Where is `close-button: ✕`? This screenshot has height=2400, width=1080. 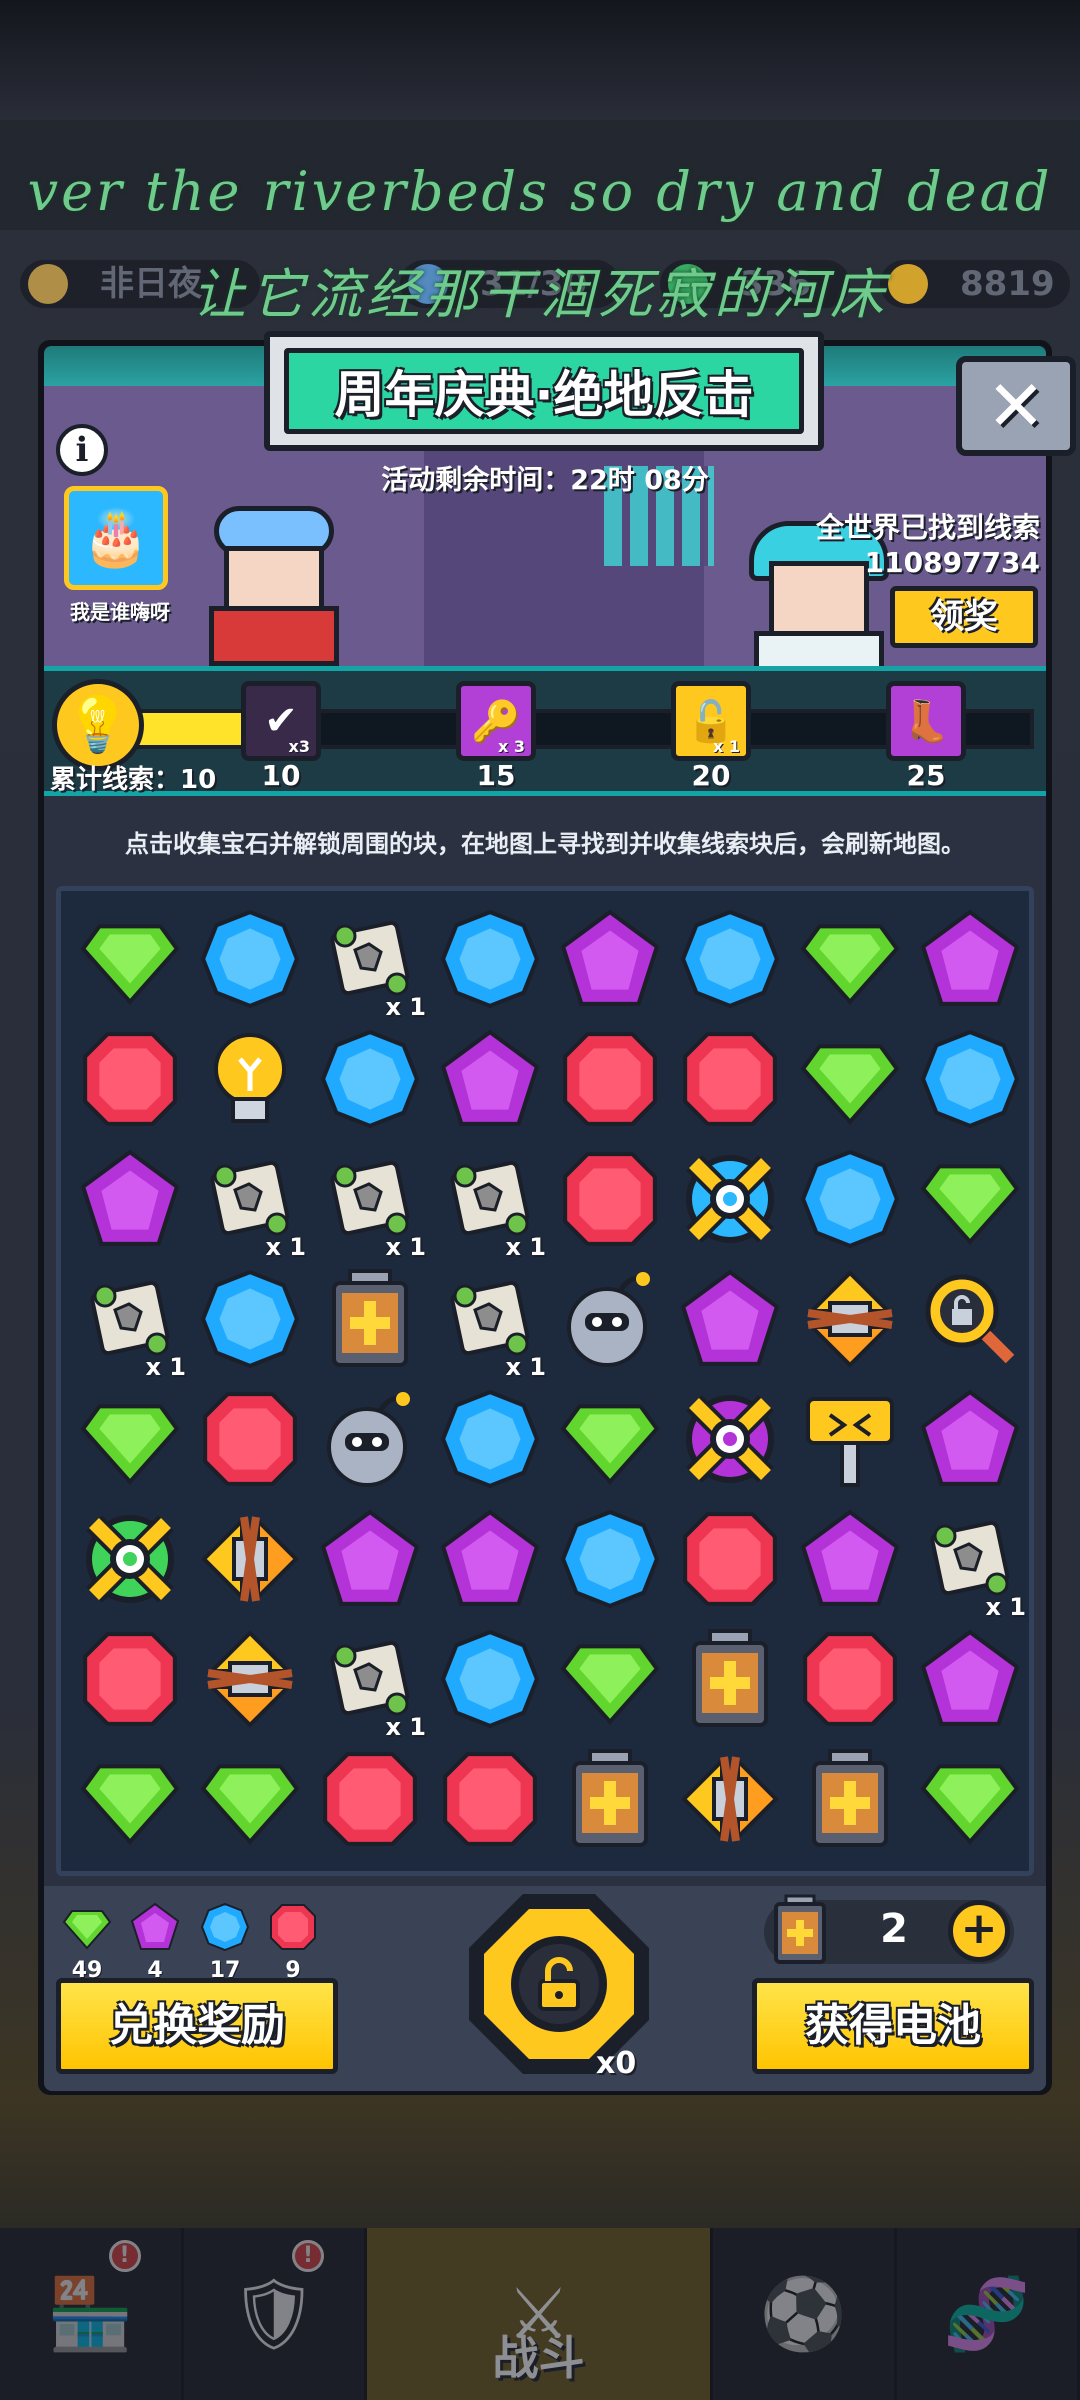 close-button: ✕ is located at coordinates (1016, 406).